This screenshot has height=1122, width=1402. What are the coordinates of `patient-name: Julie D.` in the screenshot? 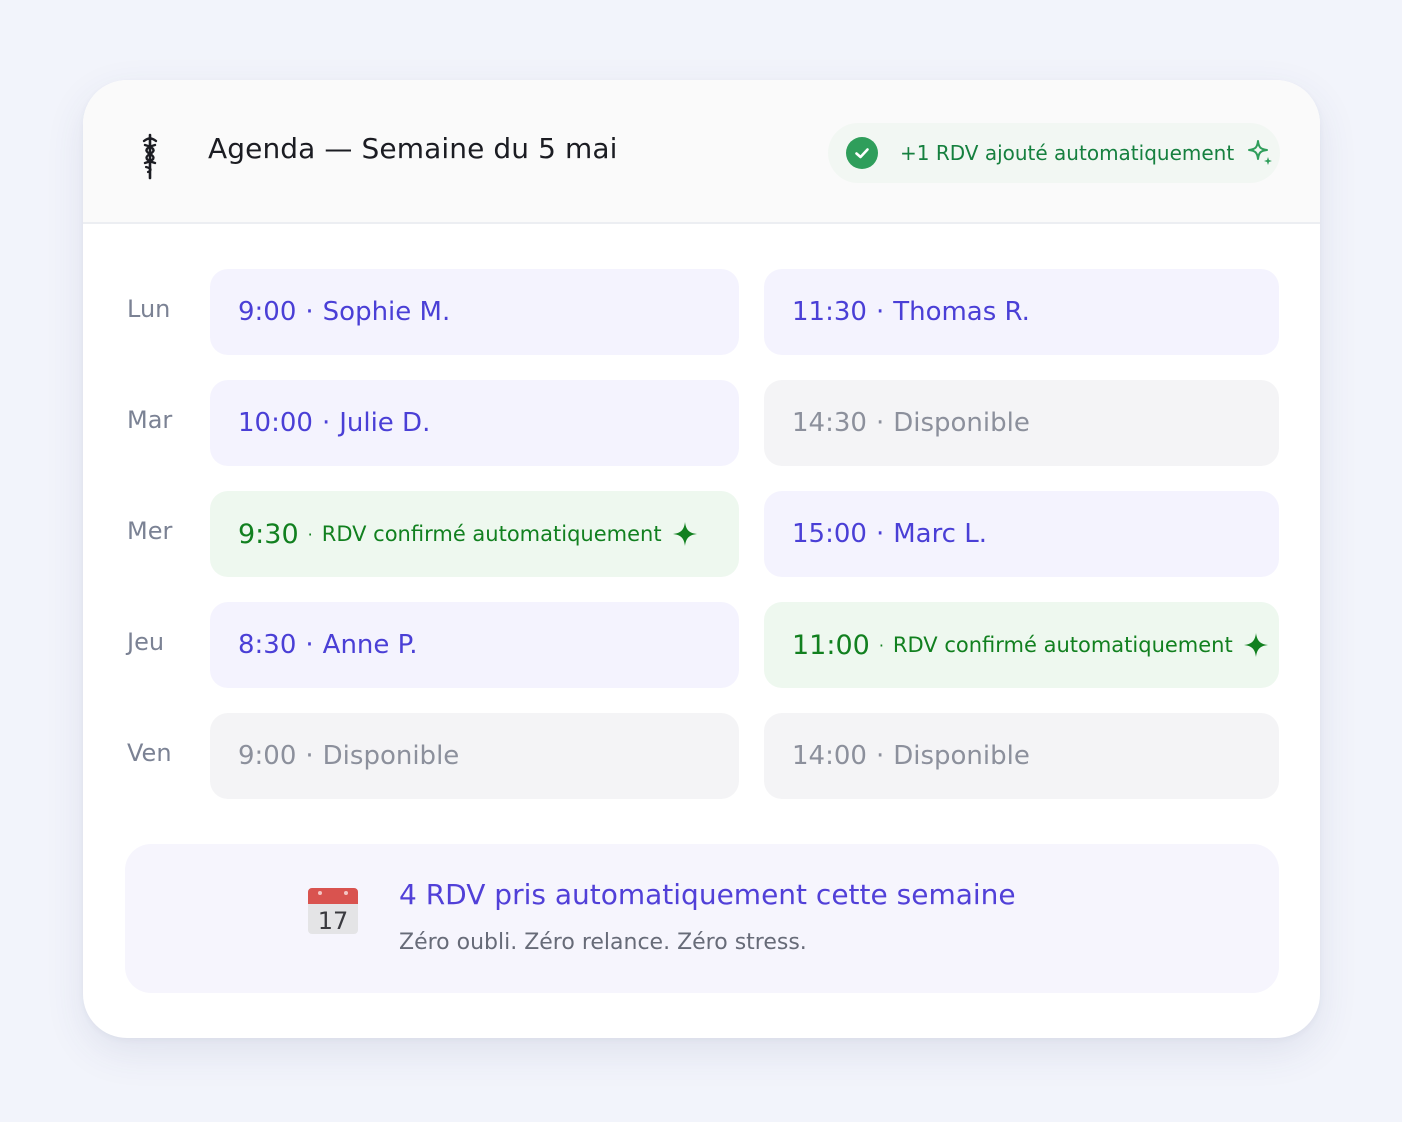 It's located at (385, 423).